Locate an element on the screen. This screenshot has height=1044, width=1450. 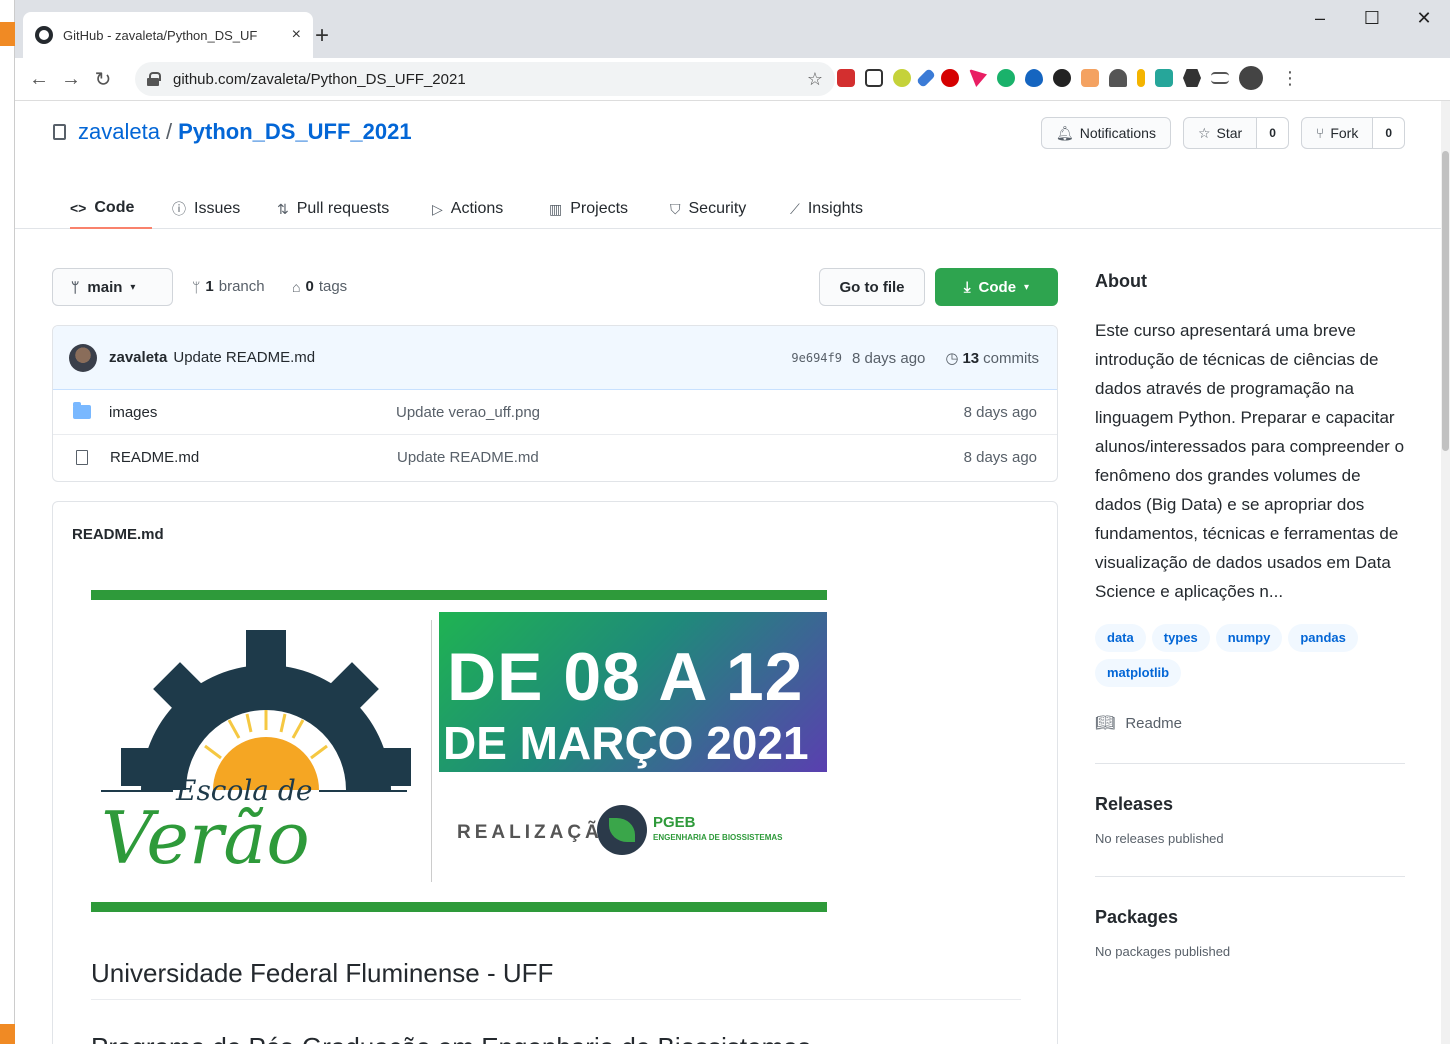
star-label: Star is located at coordinates (1229, 133).